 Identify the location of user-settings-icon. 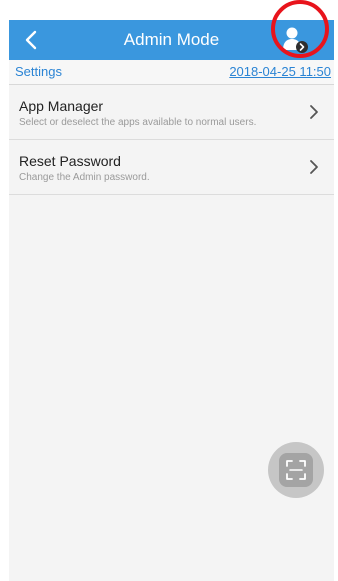
(295, 40).